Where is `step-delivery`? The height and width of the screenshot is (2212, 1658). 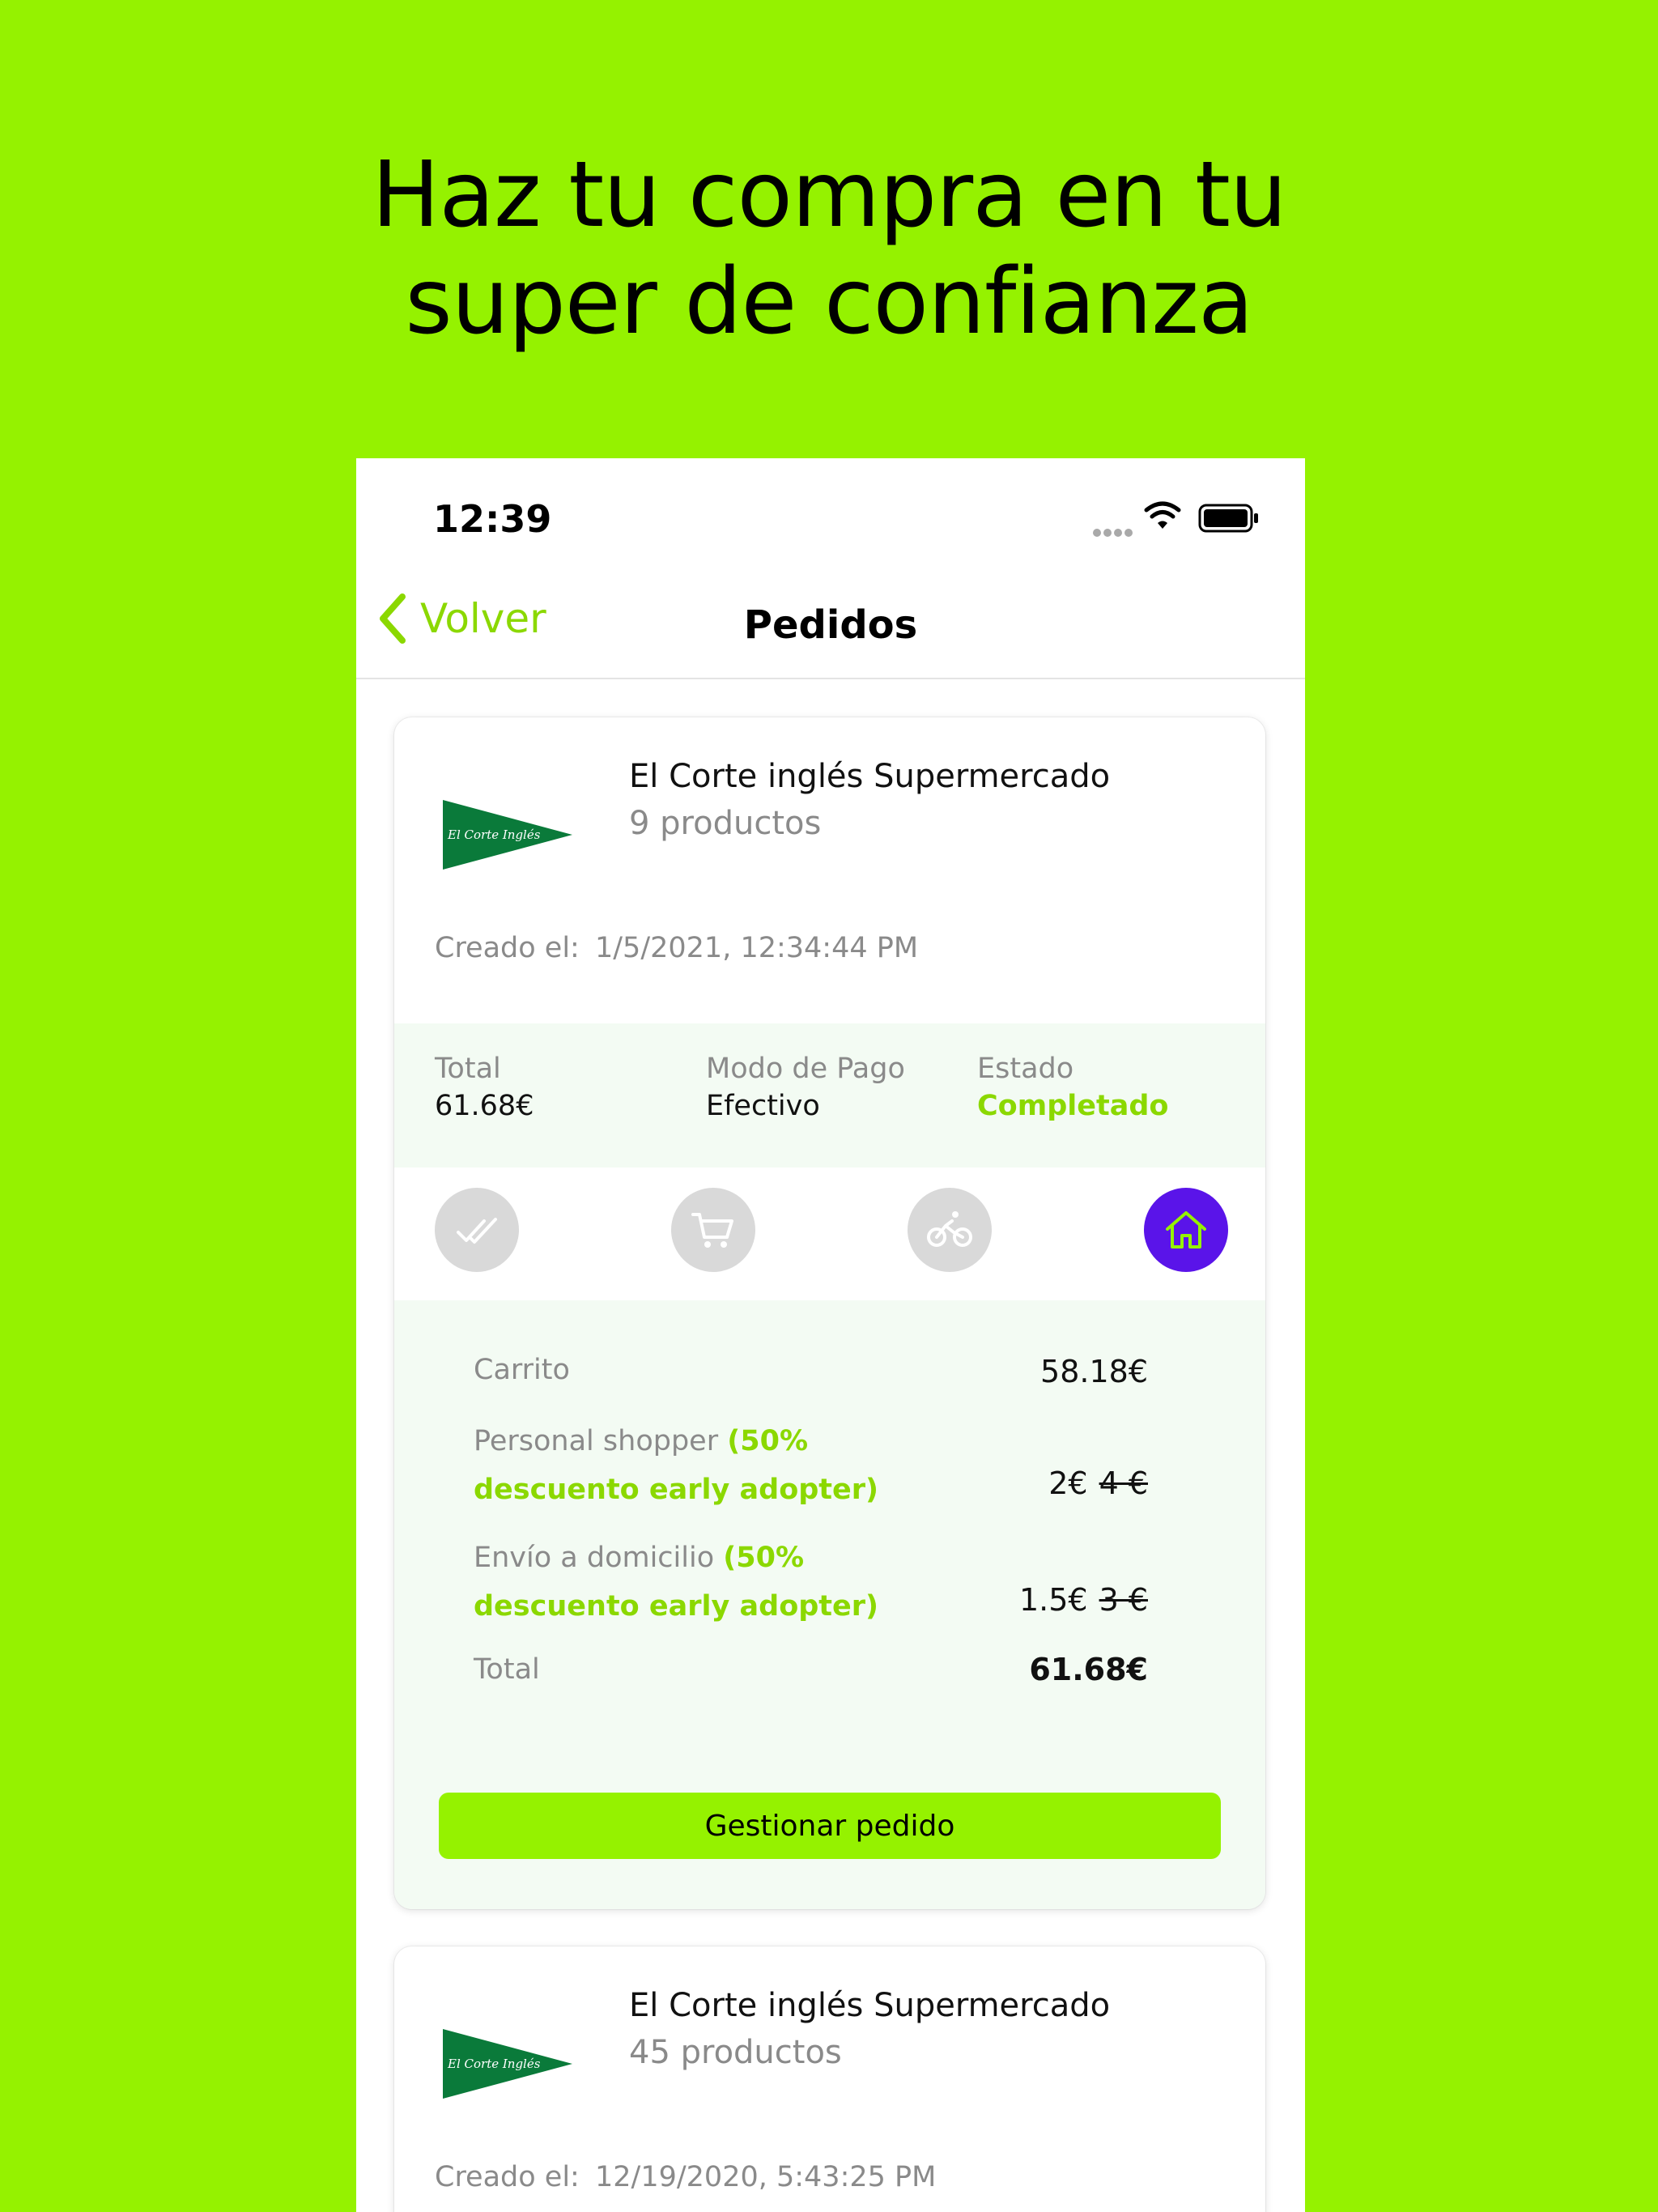 step-delivery is located at coordinates (950, 1230).